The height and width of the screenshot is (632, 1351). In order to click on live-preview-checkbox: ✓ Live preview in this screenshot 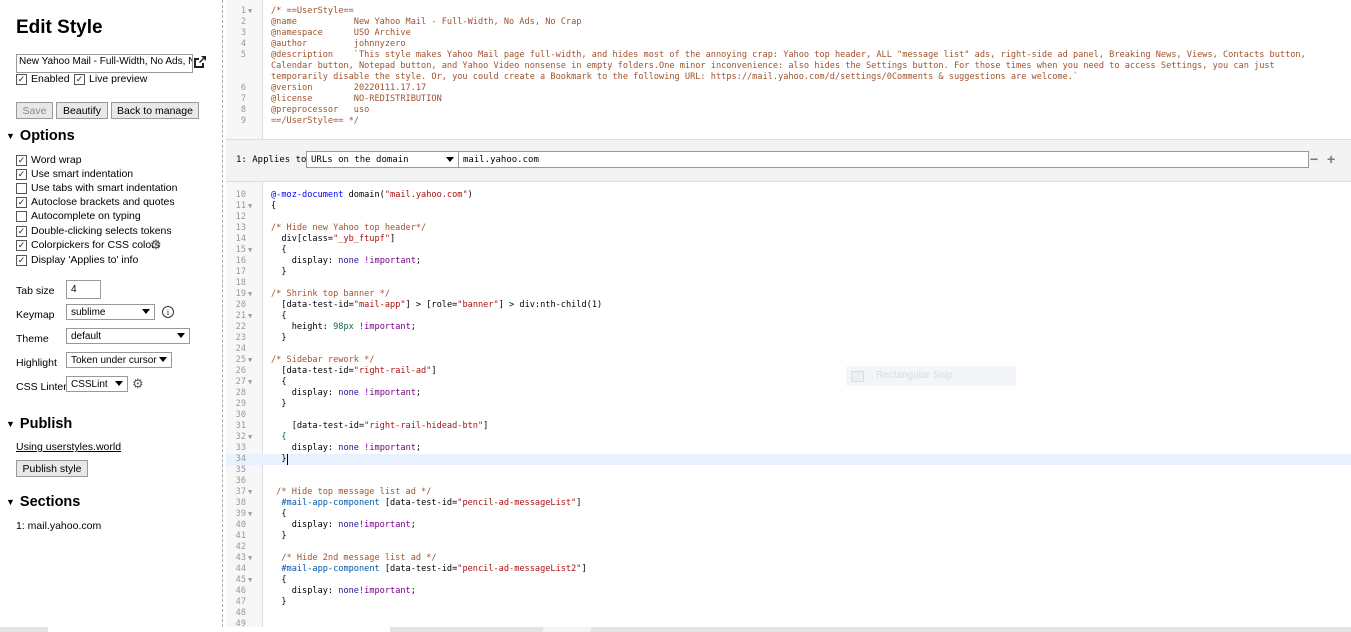, I will do `click(110, 79)`.